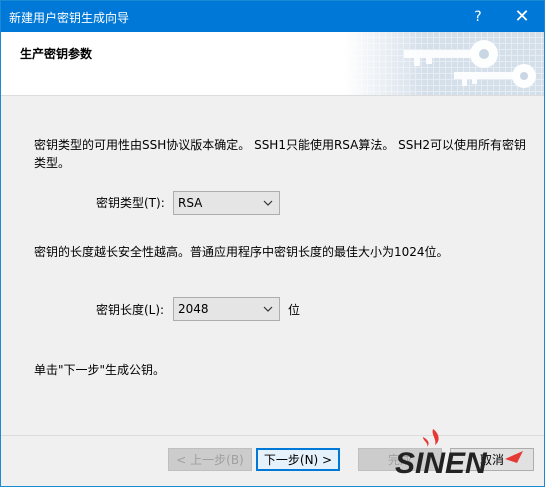 The width and height of the screenshot is (545, 487). I want to click on wizard-header: 生产密钥参数, so click(272, 64).